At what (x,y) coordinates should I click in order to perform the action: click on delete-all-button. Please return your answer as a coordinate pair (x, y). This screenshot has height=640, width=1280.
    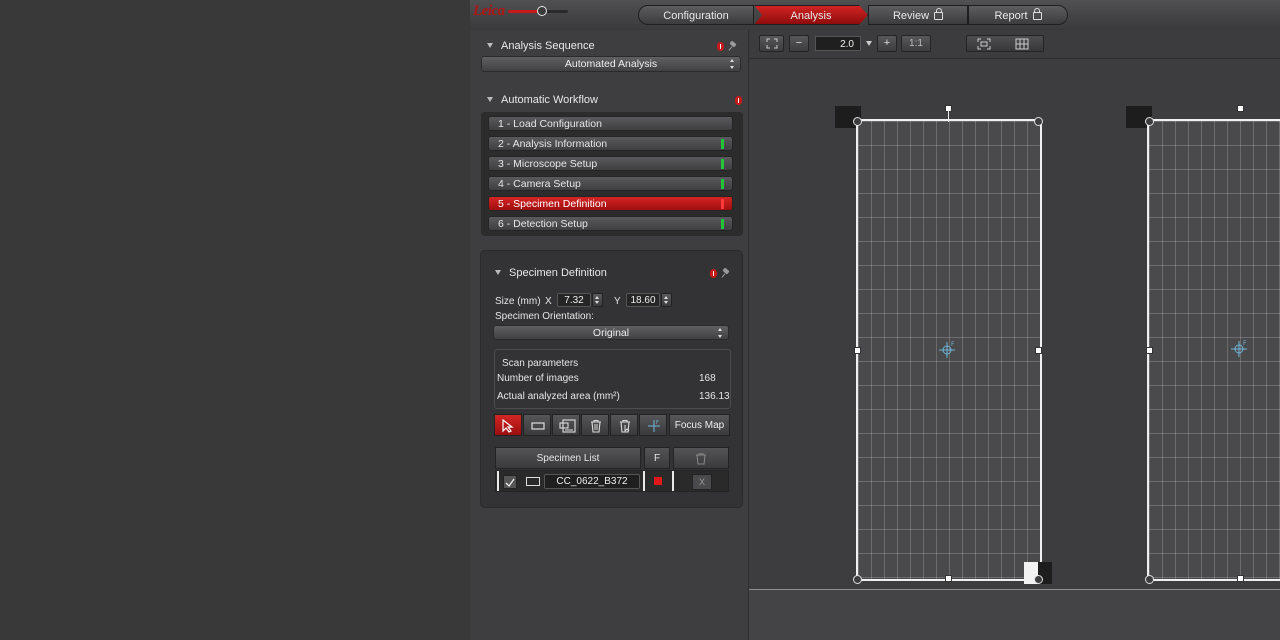
    Looking at the image, I should click on (701, 458).